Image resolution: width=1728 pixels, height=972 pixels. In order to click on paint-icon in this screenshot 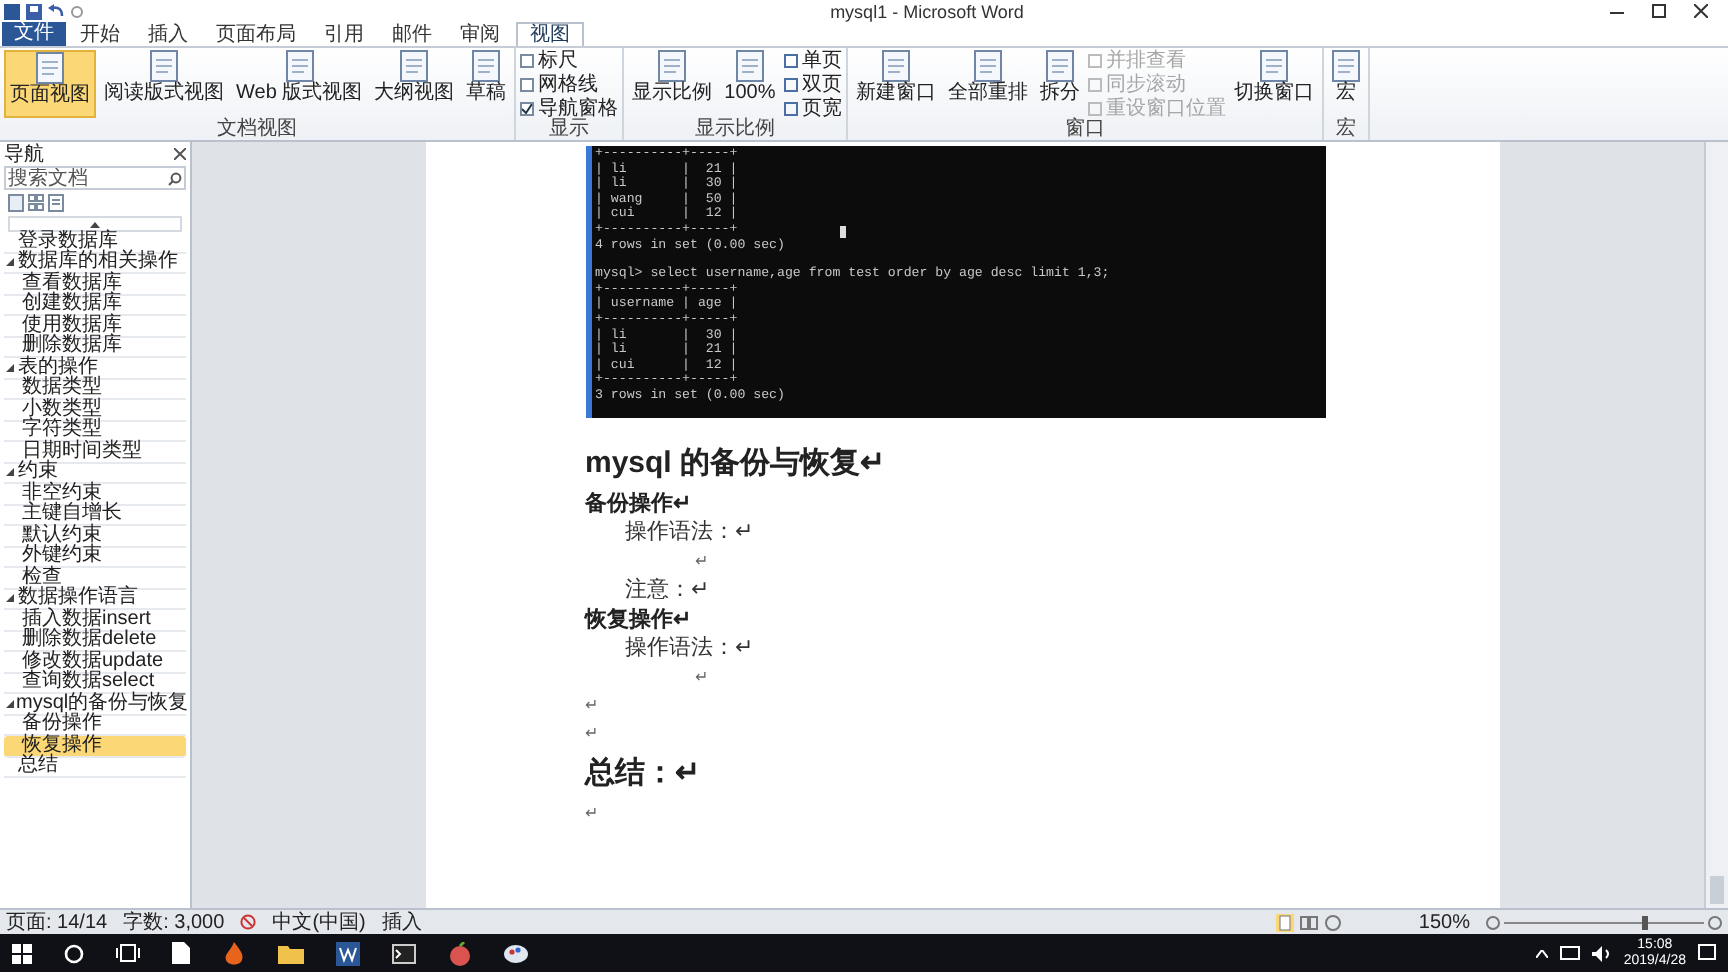, I will do `click(516, 953)`.